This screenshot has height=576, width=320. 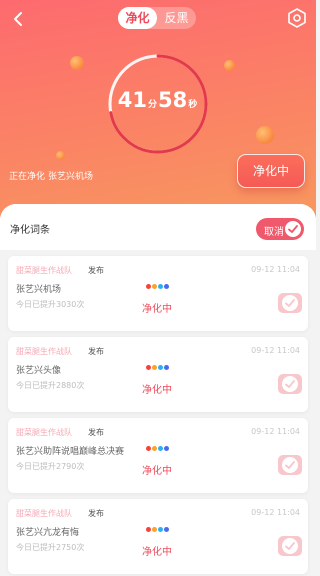 I want to click on purify-status: 正在净化 张艺兴机场, so click(x=52, y=175).